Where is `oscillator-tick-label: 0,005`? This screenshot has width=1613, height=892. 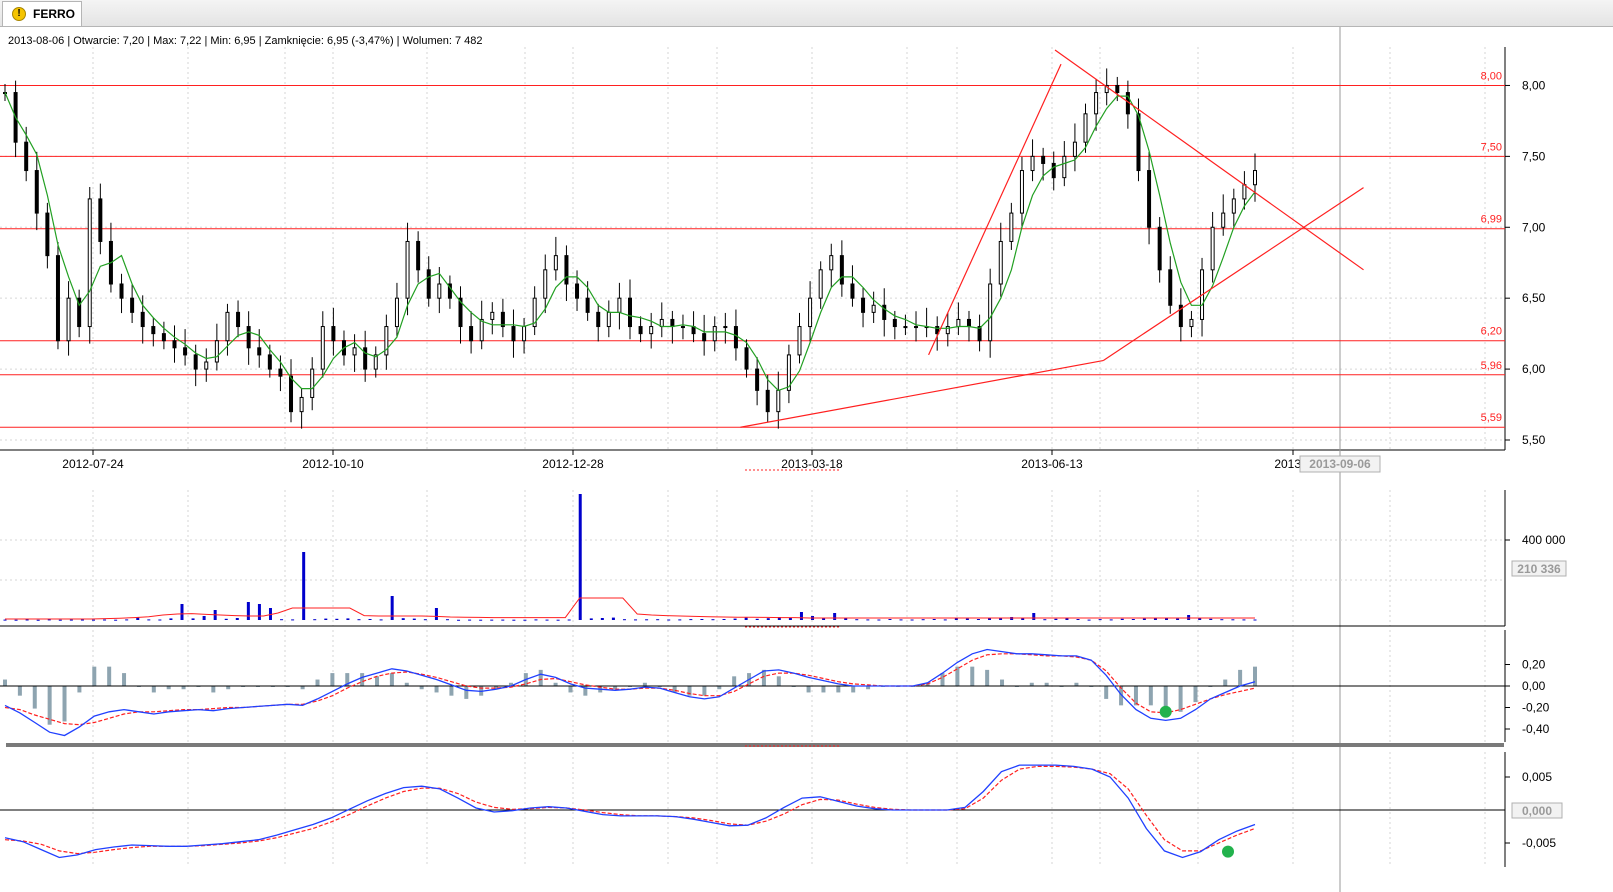 oscillator-tick-label: 0,005 is located at coordinates (1537, 777).